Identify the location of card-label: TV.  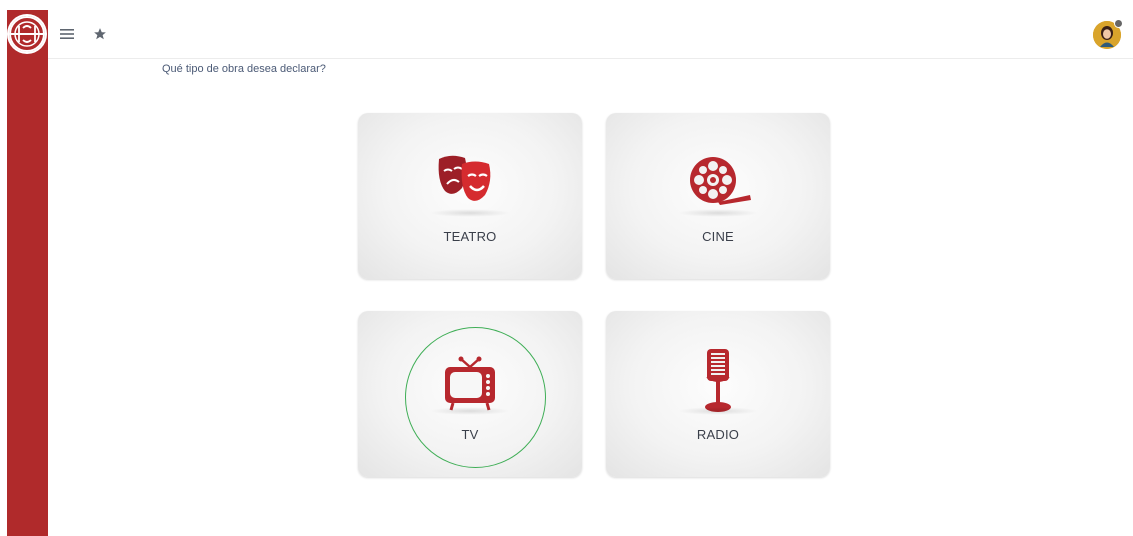
(470, 434).